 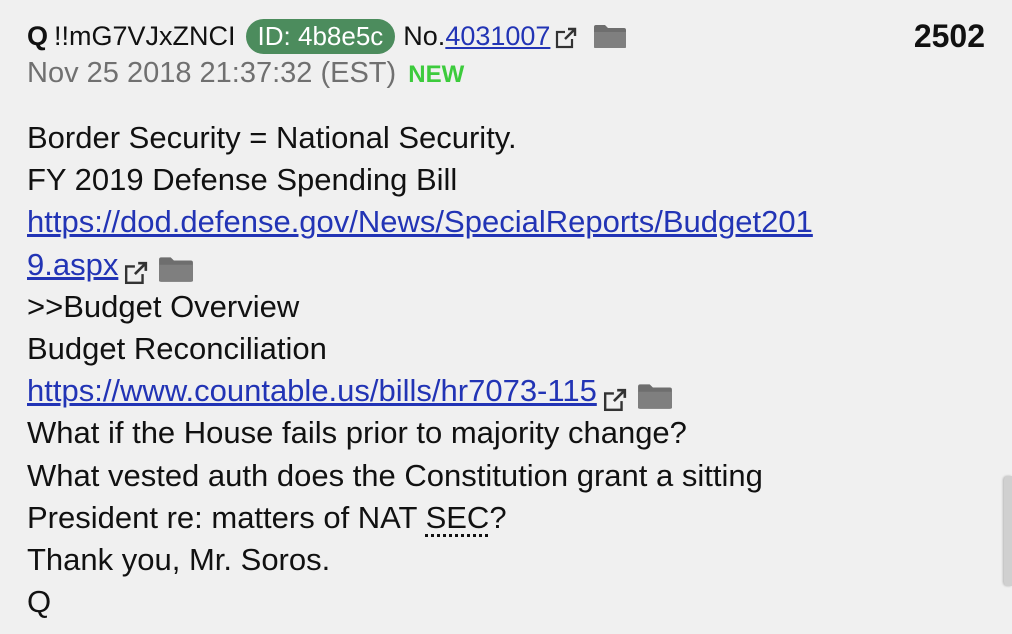 What do you see at coordinates (1008, 531) in the screenshot?
I see `scroll-handle` at bounding box center [1008, 531].